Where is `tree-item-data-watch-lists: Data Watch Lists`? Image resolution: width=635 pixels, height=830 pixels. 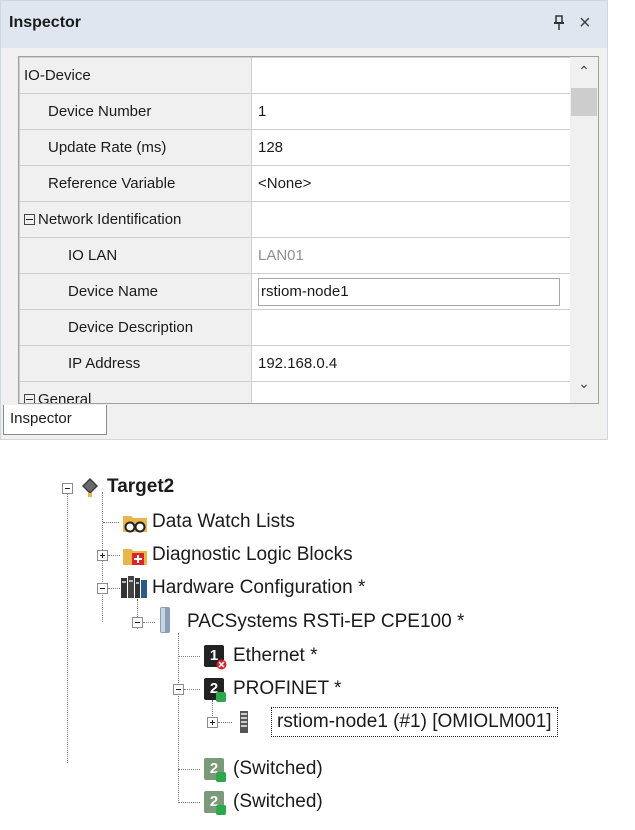
tree-item-data-watch-lists: Data Watch Lists is located at coordinates (223, 522).